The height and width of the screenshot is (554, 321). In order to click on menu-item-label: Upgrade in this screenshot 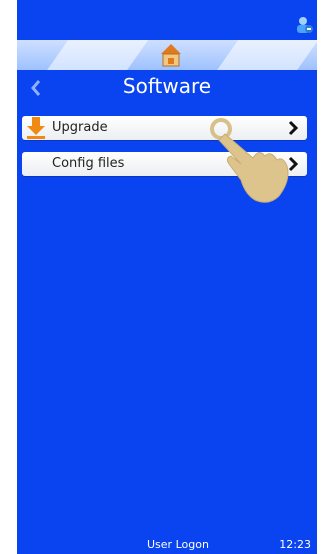, I will do `click(80, 127)`.